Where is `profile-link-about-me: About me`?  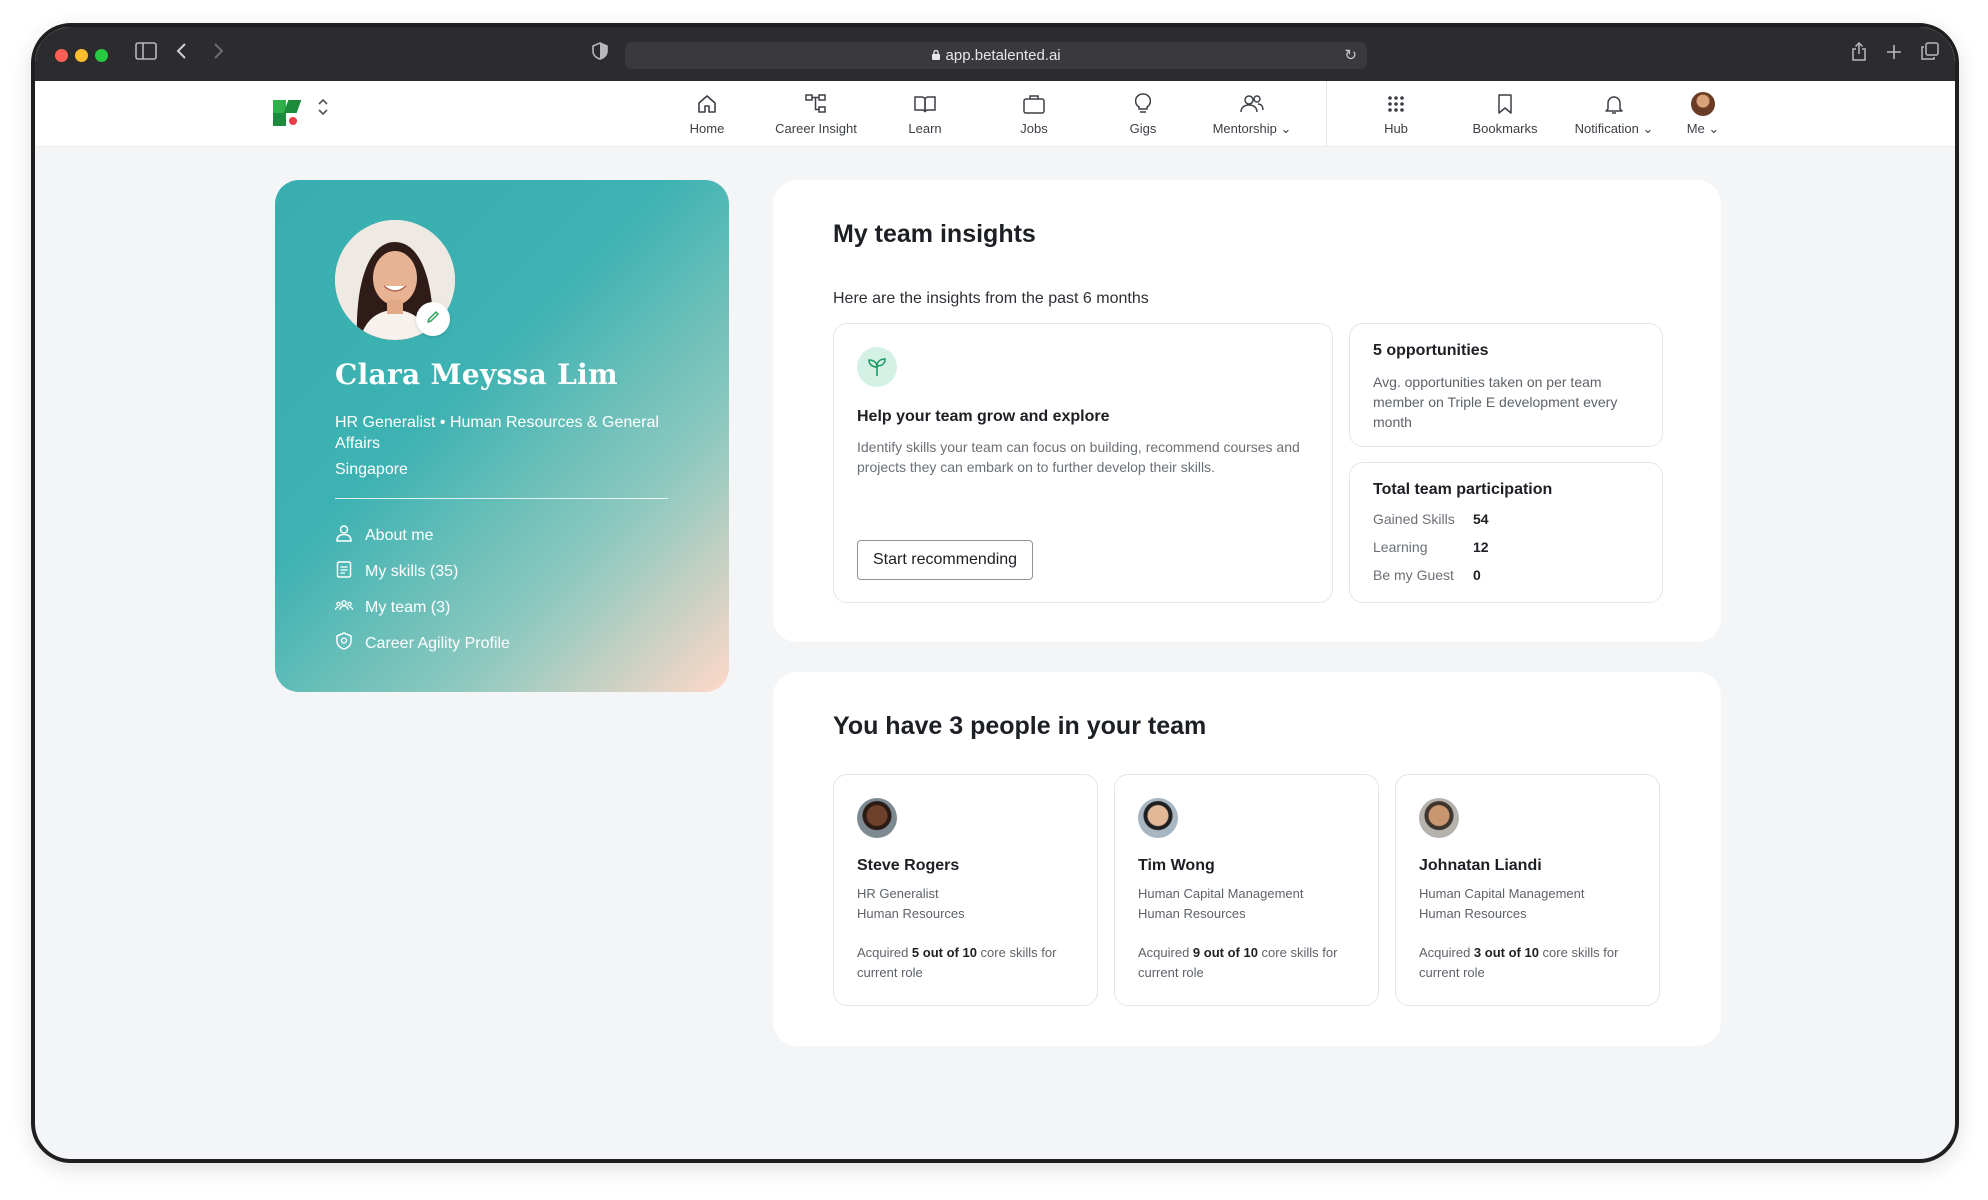
profile-link-about-me: About me is located at coordinates (384, 535).